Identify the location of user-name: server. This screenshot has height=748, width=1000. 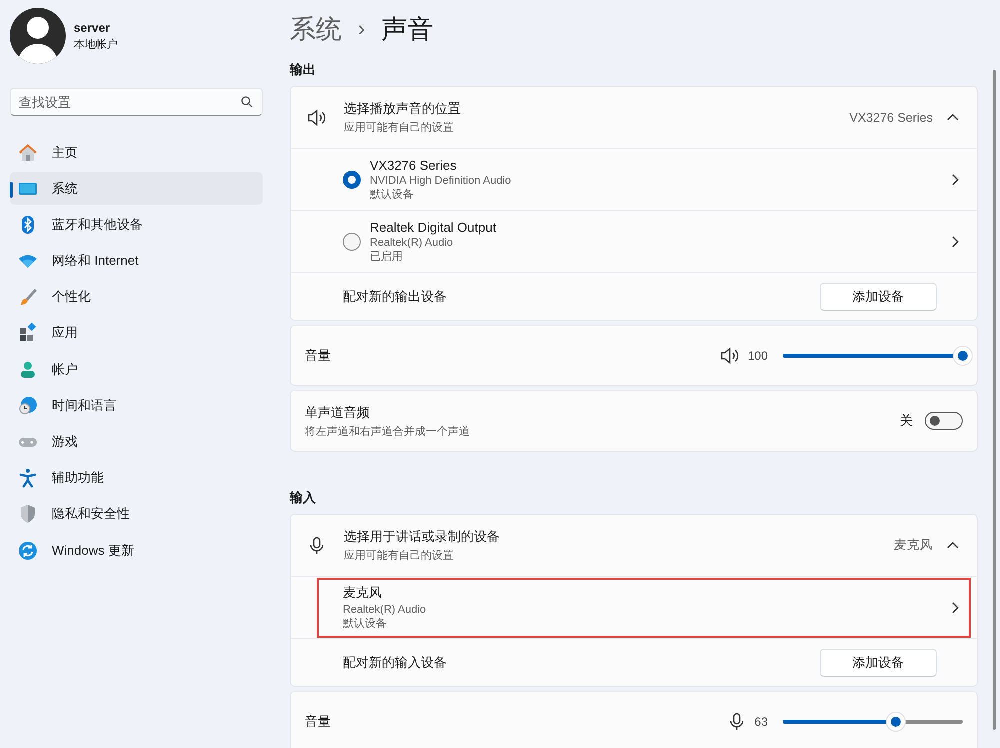
(93, 27).